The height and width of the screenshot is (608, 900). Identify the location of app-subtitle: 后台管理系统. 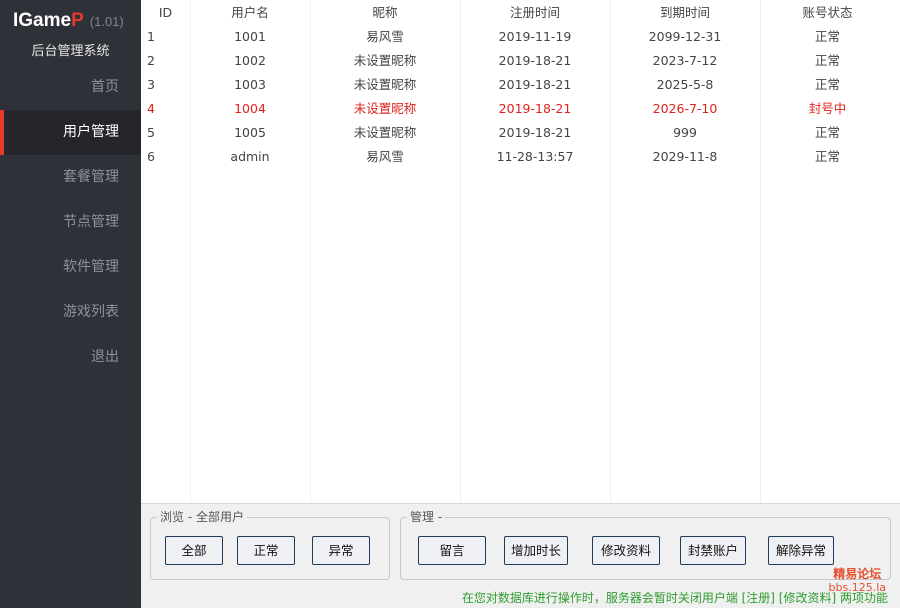
(70, 51).